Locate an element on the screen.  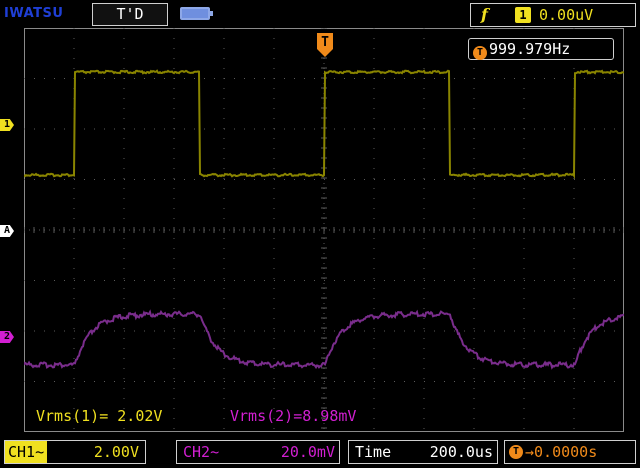
timebase-box: Time 200.0us is located at coordinates (423, 452).